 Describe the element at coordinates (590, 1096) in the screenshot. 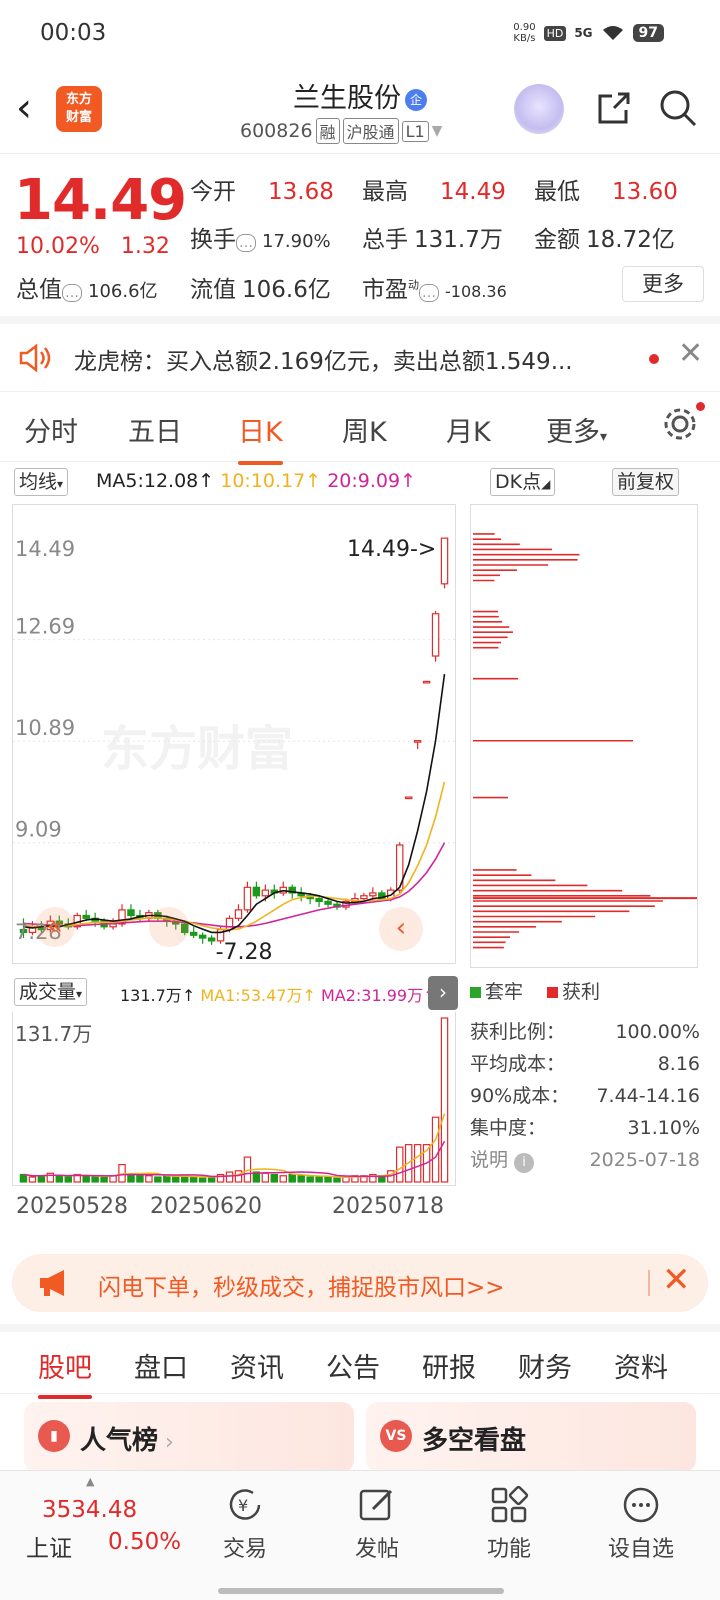

I see `stat-row: 90%成本： 7.44-14.16` at that location.